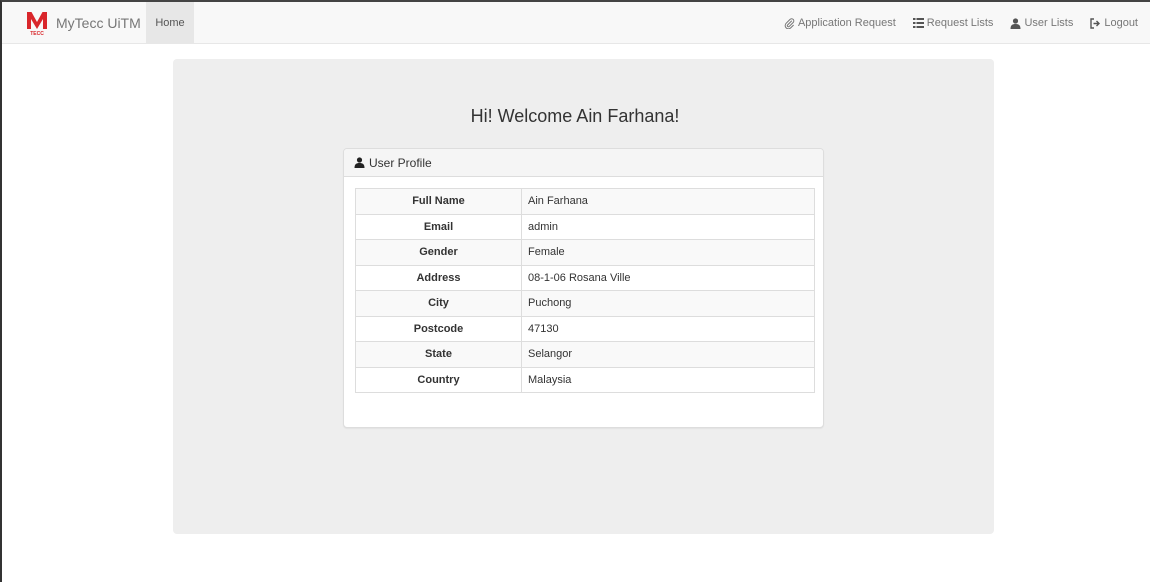  I want to click on table-row: Gender Female, so click(585, 252).